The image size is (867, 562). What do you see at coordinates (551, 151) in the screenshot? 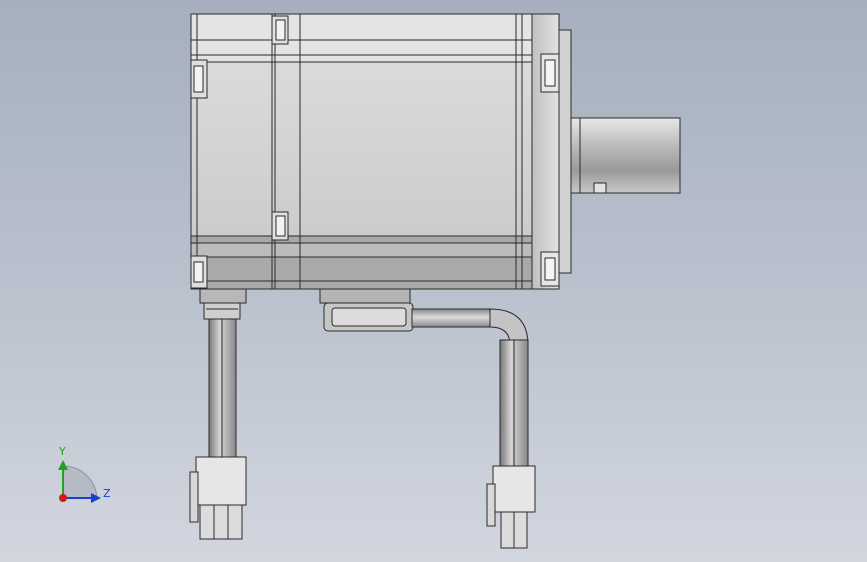
I see `motor-flange` at bounding box center [551, 151].